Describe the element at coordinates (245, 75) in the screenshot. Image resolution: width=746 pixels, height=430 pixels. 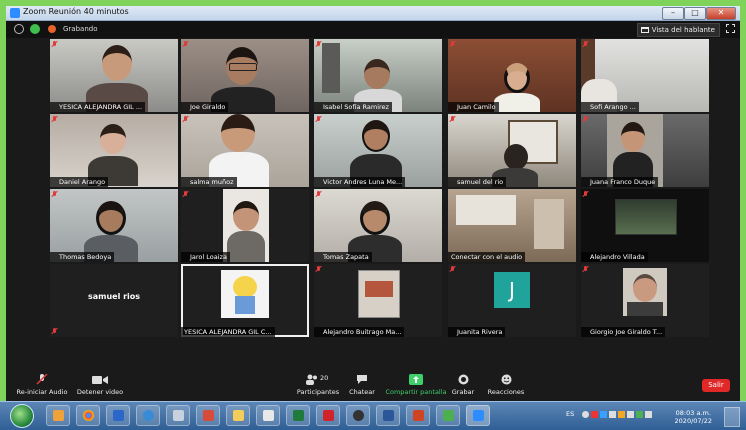
I see `video-tile: Joe Giraldo` at that location.